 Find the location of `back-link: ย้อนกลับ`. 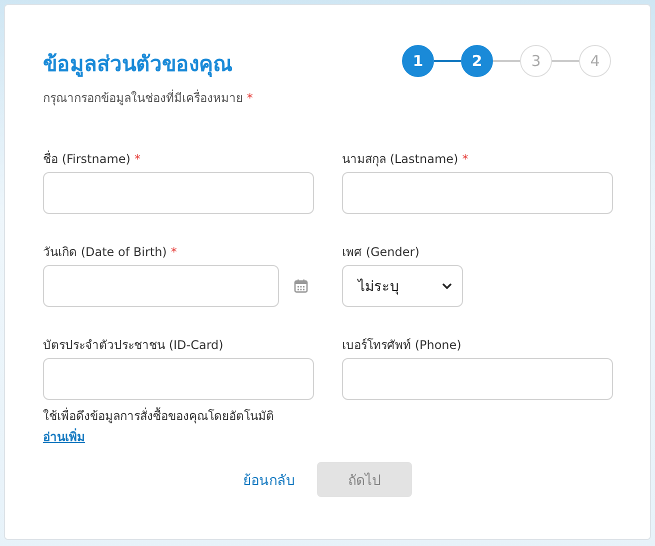

back-link: ย้อนกลับ is located at coordinates (269, 479).